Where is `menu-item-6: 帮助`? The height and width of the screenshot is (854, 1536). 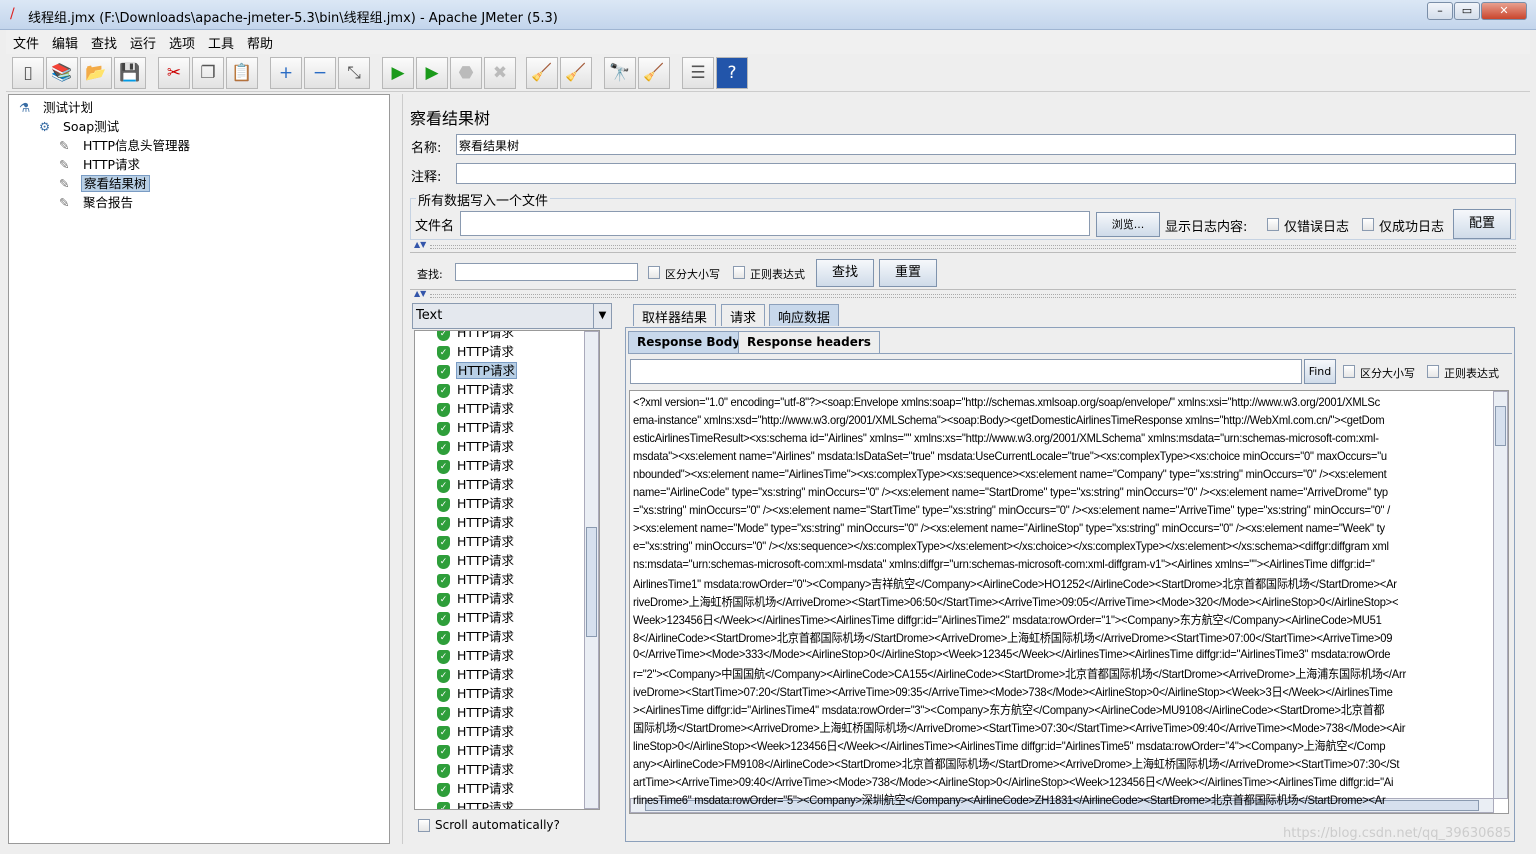 menu-item-6: 帮助 is located at coordinates (260, 42).